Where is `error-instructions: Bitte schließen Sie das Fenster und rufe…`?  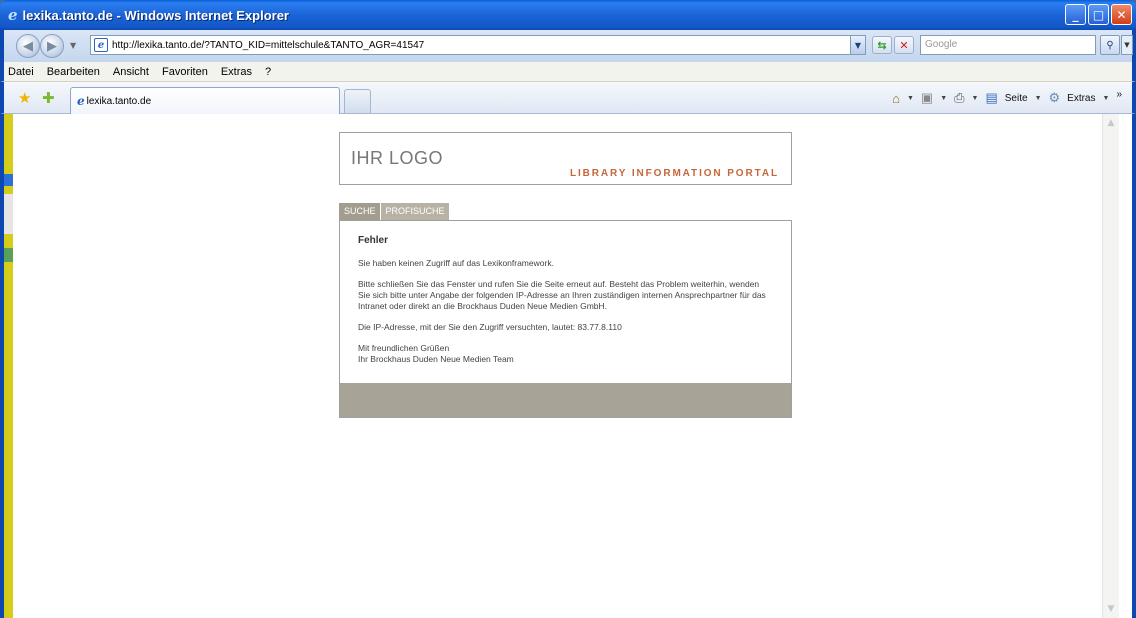 error-instructions: Bitte schließen Sie das Fenster und rufe… is located at coordinates (562, 295).